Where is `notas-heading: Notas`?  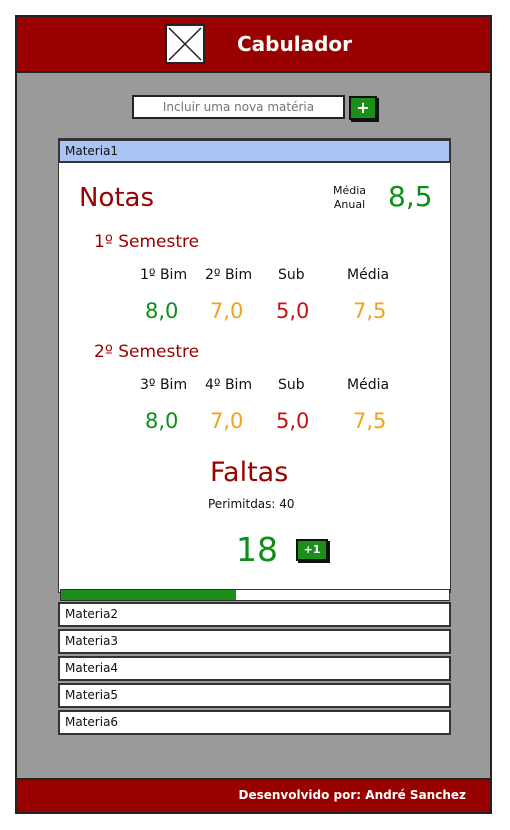
notas-heading: Notas is located at coordinates (117, 198).